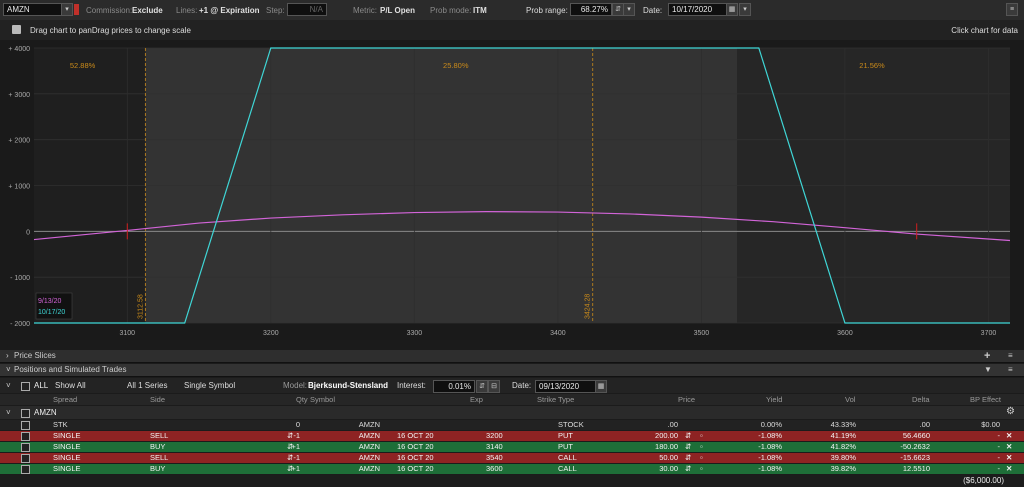 The height and width of the screenshot is (487, 1024). What do you see at coordinates (454, 386) in the screenshot?
I see `interest-input: 0.01%` at bounding box center [454, 386].